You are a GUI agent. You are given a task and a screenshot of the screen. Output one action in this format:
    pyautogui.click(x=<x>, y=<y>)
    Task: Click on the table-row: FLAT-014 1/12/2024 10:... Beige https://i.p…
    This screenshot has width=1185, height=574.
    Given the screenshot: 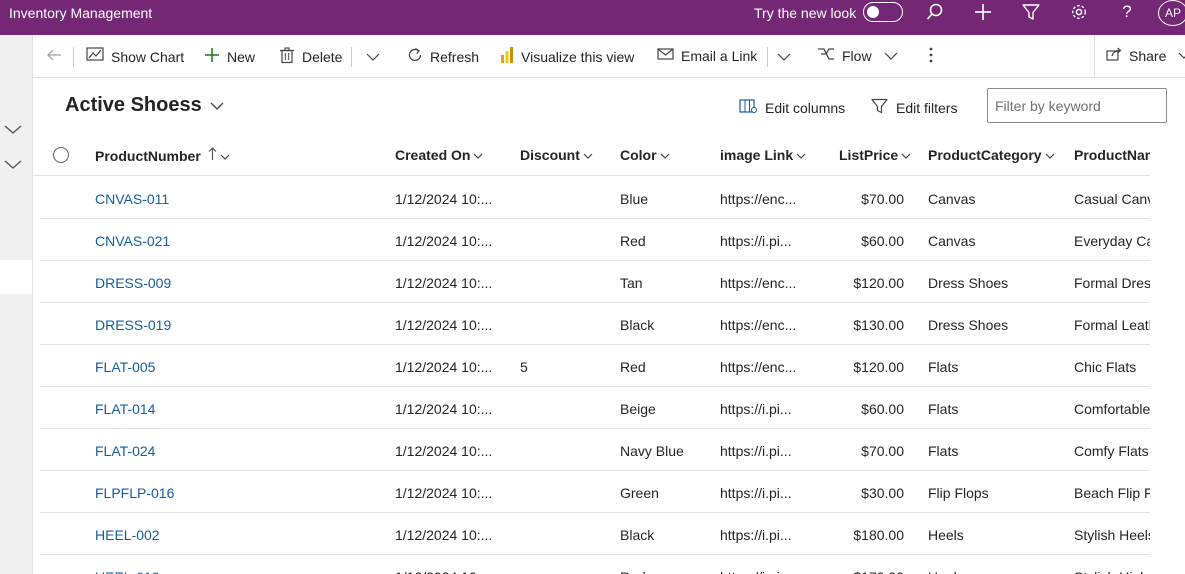 What is the action you would take?
    pyautogui.click(x=595, y=408)
    